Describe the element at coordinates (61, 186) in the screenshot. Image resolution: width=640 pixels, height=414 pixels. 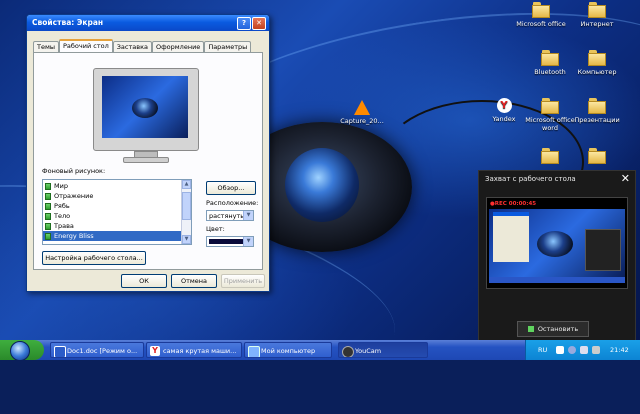
I see `background-name: Мир` at that location.